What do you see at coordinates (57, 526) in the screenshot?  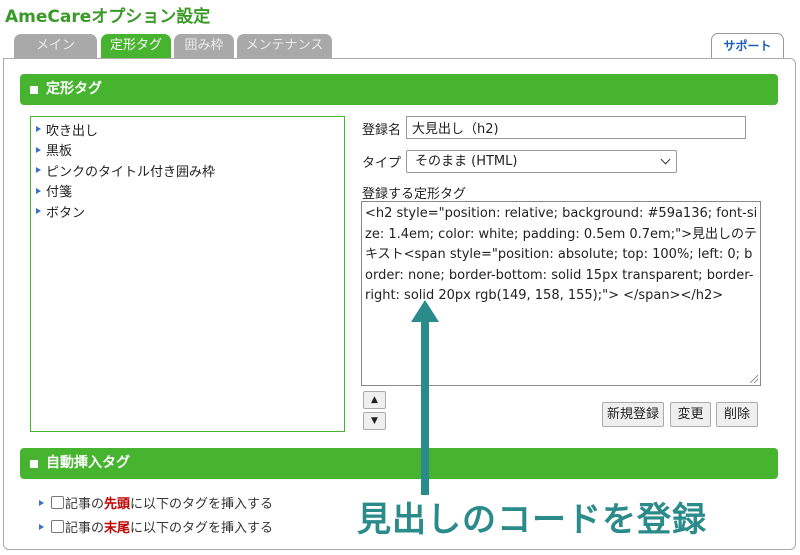 I see `insert-tail-checkbox` at bounding box center [57, 526].